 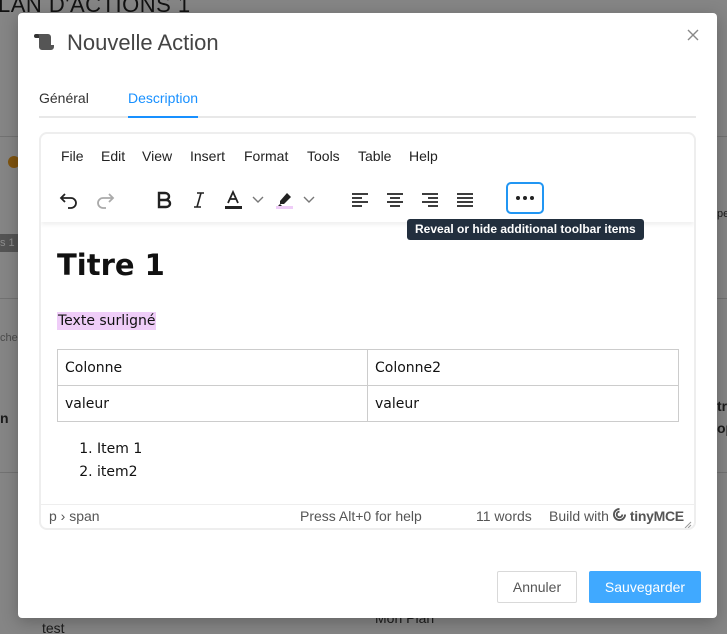 I want to click on editor-toolbar, so click(x=367, y=200).